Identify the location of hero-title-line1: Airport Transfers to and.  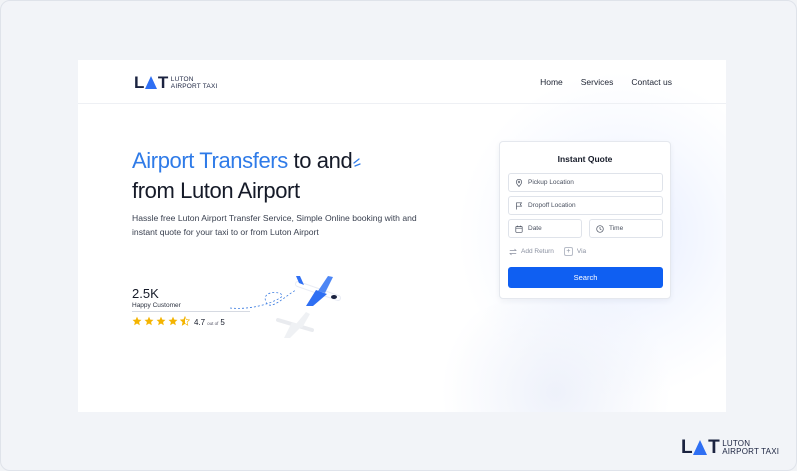
(247, 161).